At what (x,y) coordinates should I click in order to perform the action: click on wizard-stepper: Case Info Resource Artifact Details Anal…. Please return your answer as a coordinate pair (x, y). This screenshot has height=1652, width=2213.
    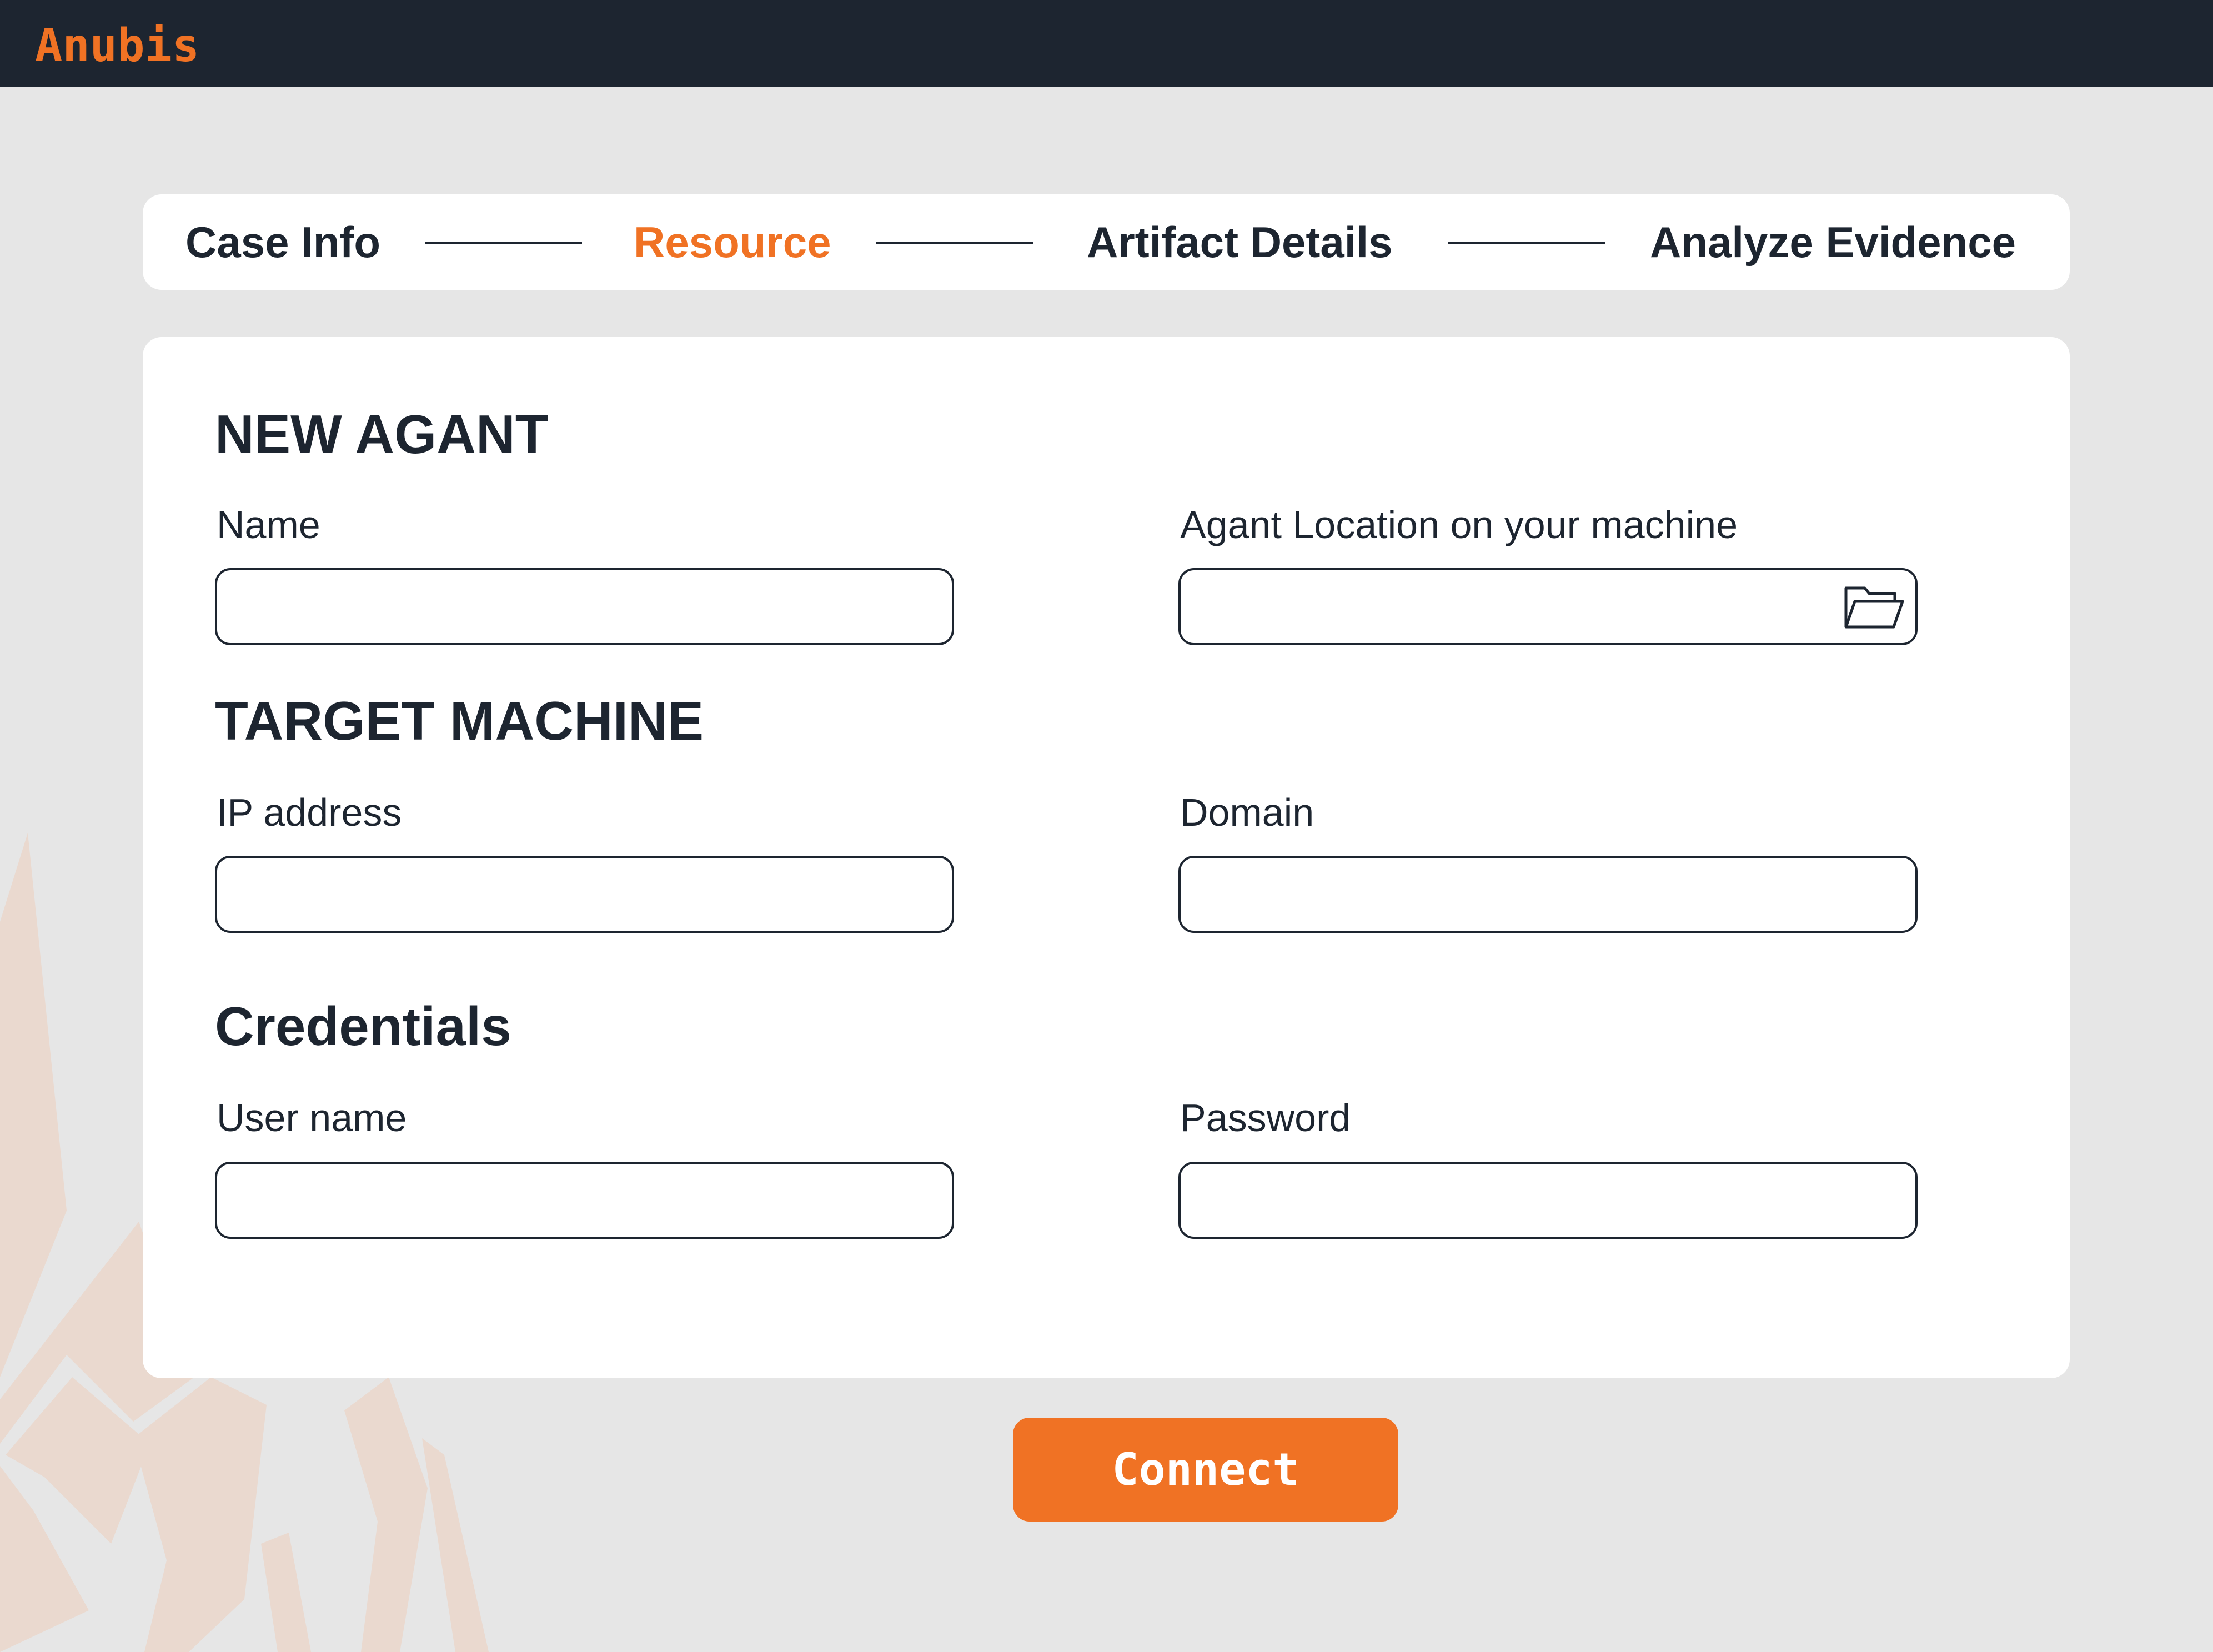
    Looking at the image, I should click on (1106, 242).